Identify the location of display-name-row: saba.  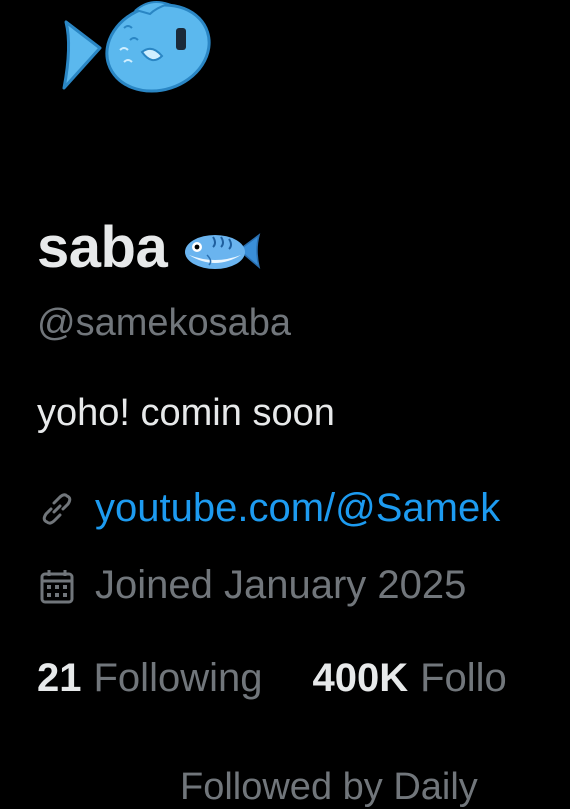
(149, 247).